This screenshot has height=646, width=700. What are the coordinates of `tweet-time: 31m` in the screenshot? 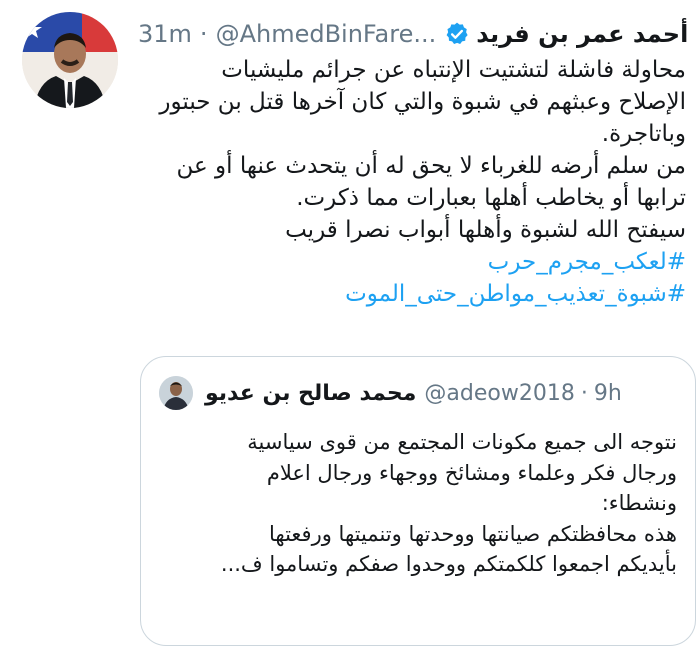 It's located at (165, 34).